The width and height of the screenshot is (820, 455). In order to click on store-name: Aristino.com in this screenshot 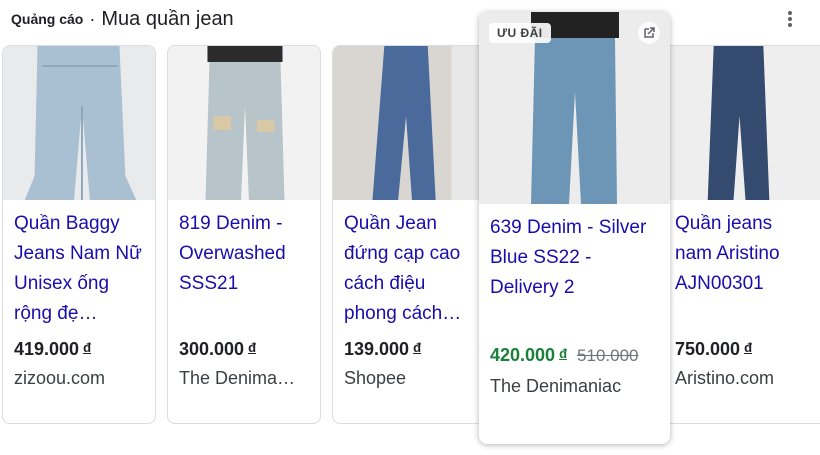, I will do `click(725, 378)`.